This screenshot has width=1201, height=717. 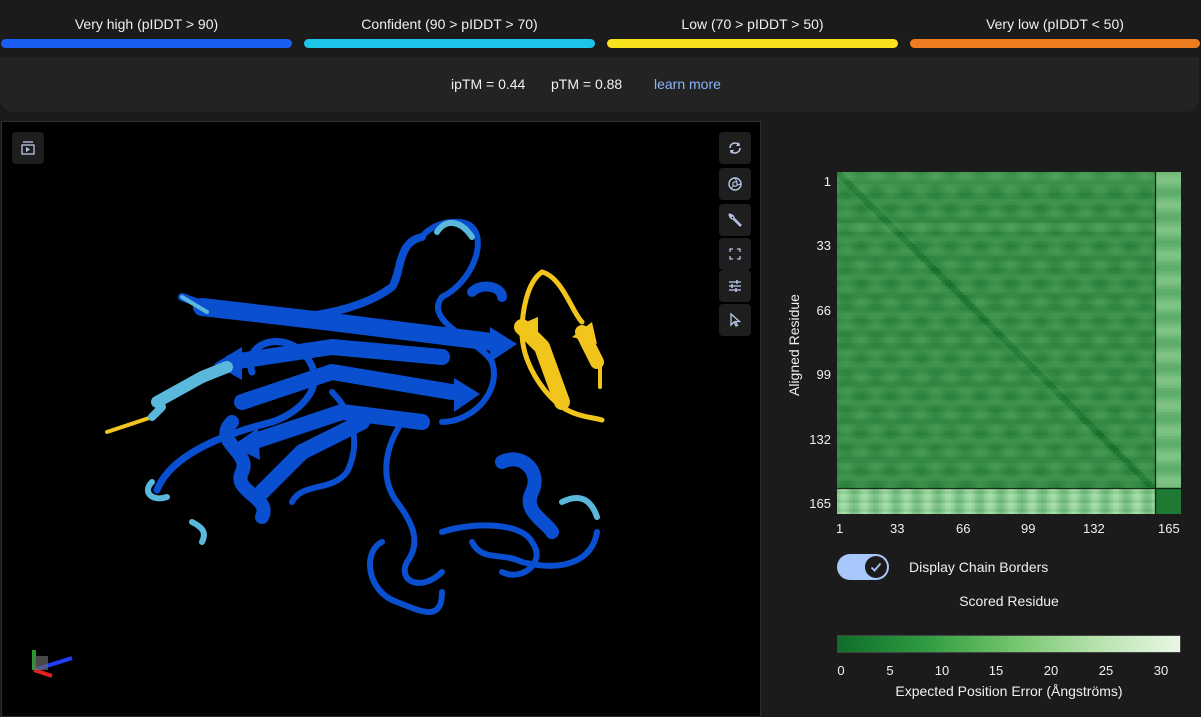 I want to click on y-tick: 33, so click(x=823, y=245).